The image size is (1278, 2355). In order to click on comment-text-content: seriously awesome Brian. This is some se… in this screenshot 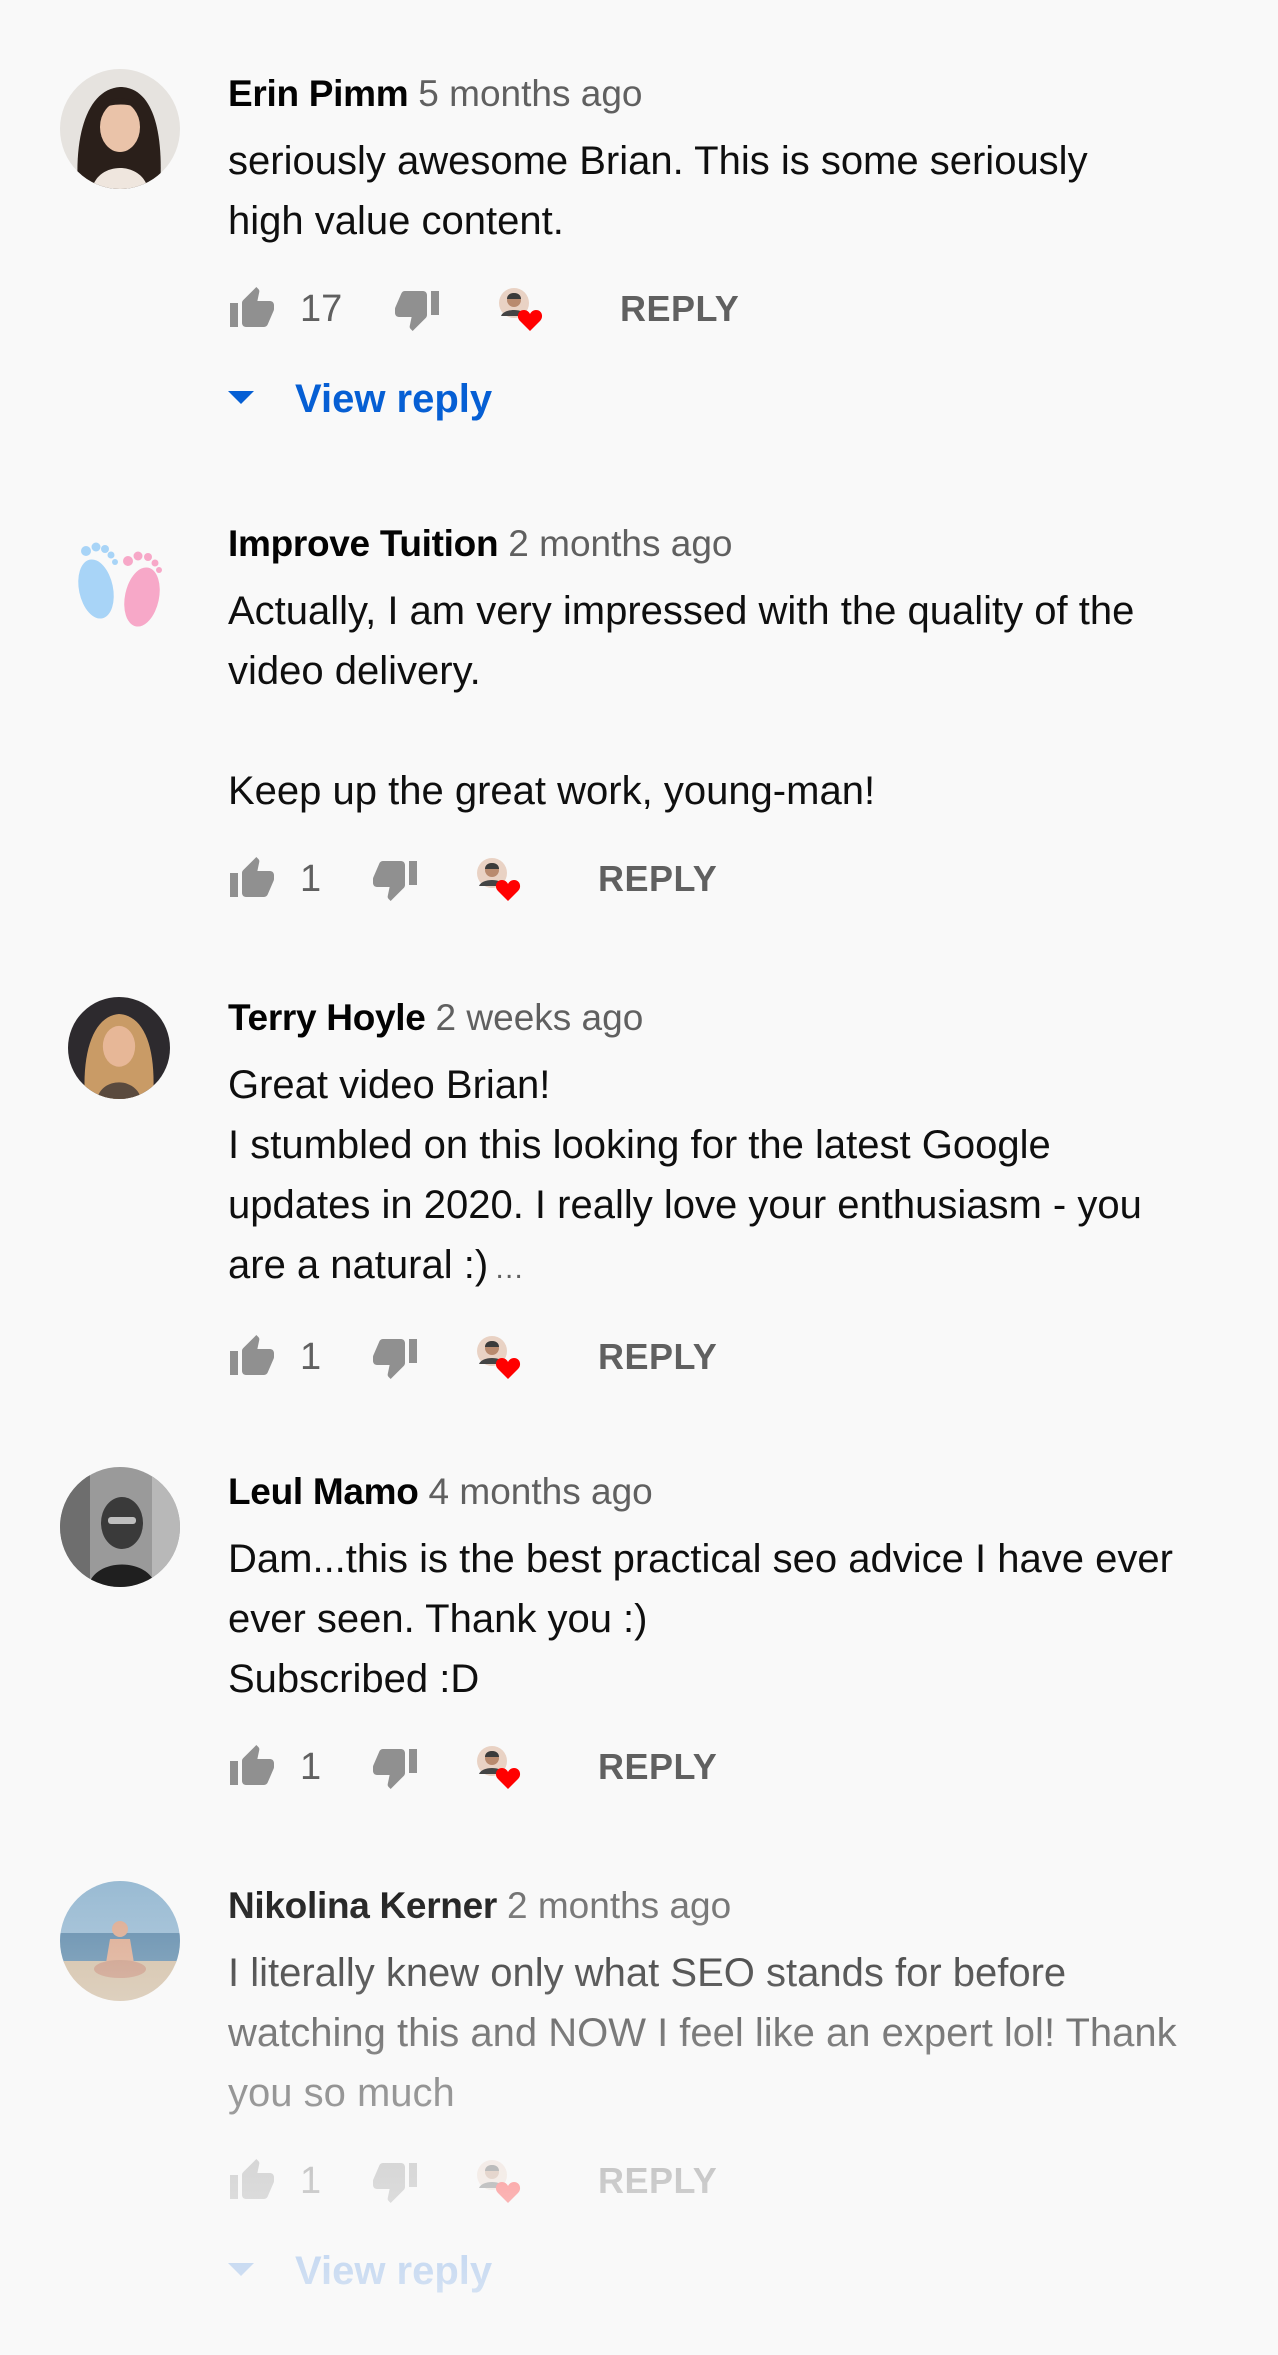, I will do `click(658, 191)`.